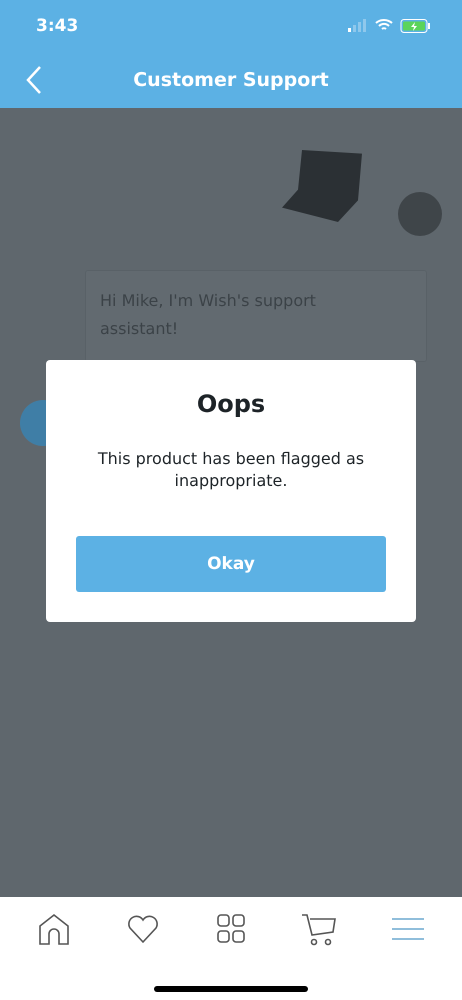 Image resolution: width=462 pixels, height=1000 pixels. What do you see at coordinates (415, 26) in the screenshot?
I see `battery-icon` at bounding box center [415, 26].